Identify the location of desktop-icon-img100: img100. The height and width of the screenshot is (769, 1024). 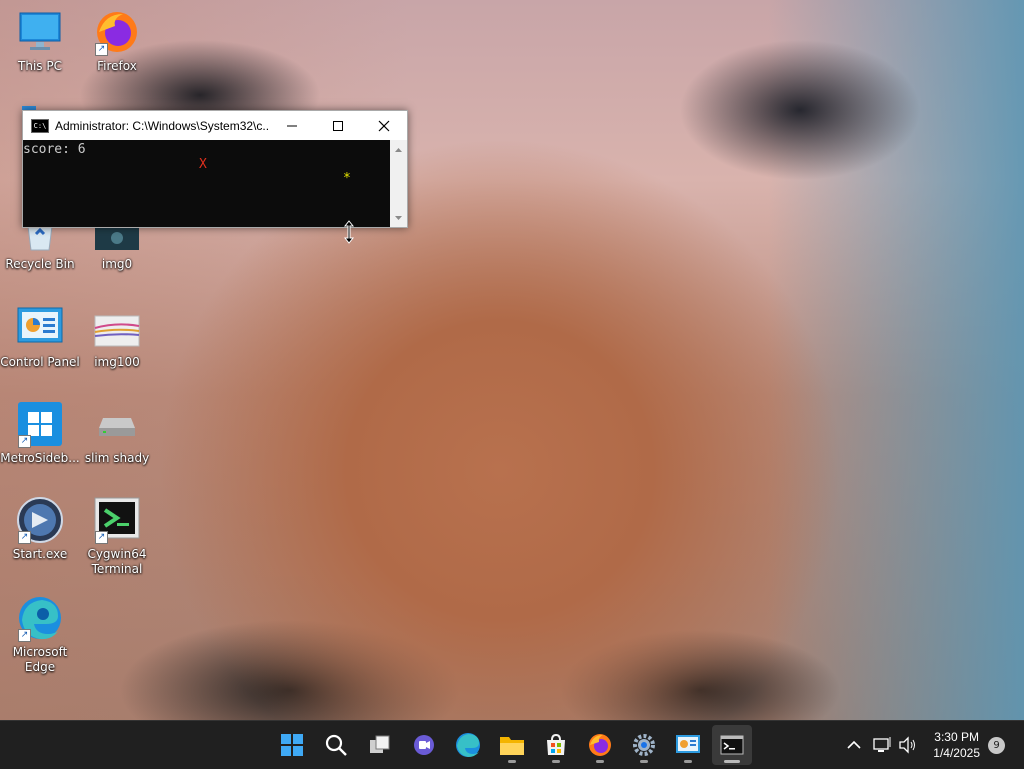
(117, 337).